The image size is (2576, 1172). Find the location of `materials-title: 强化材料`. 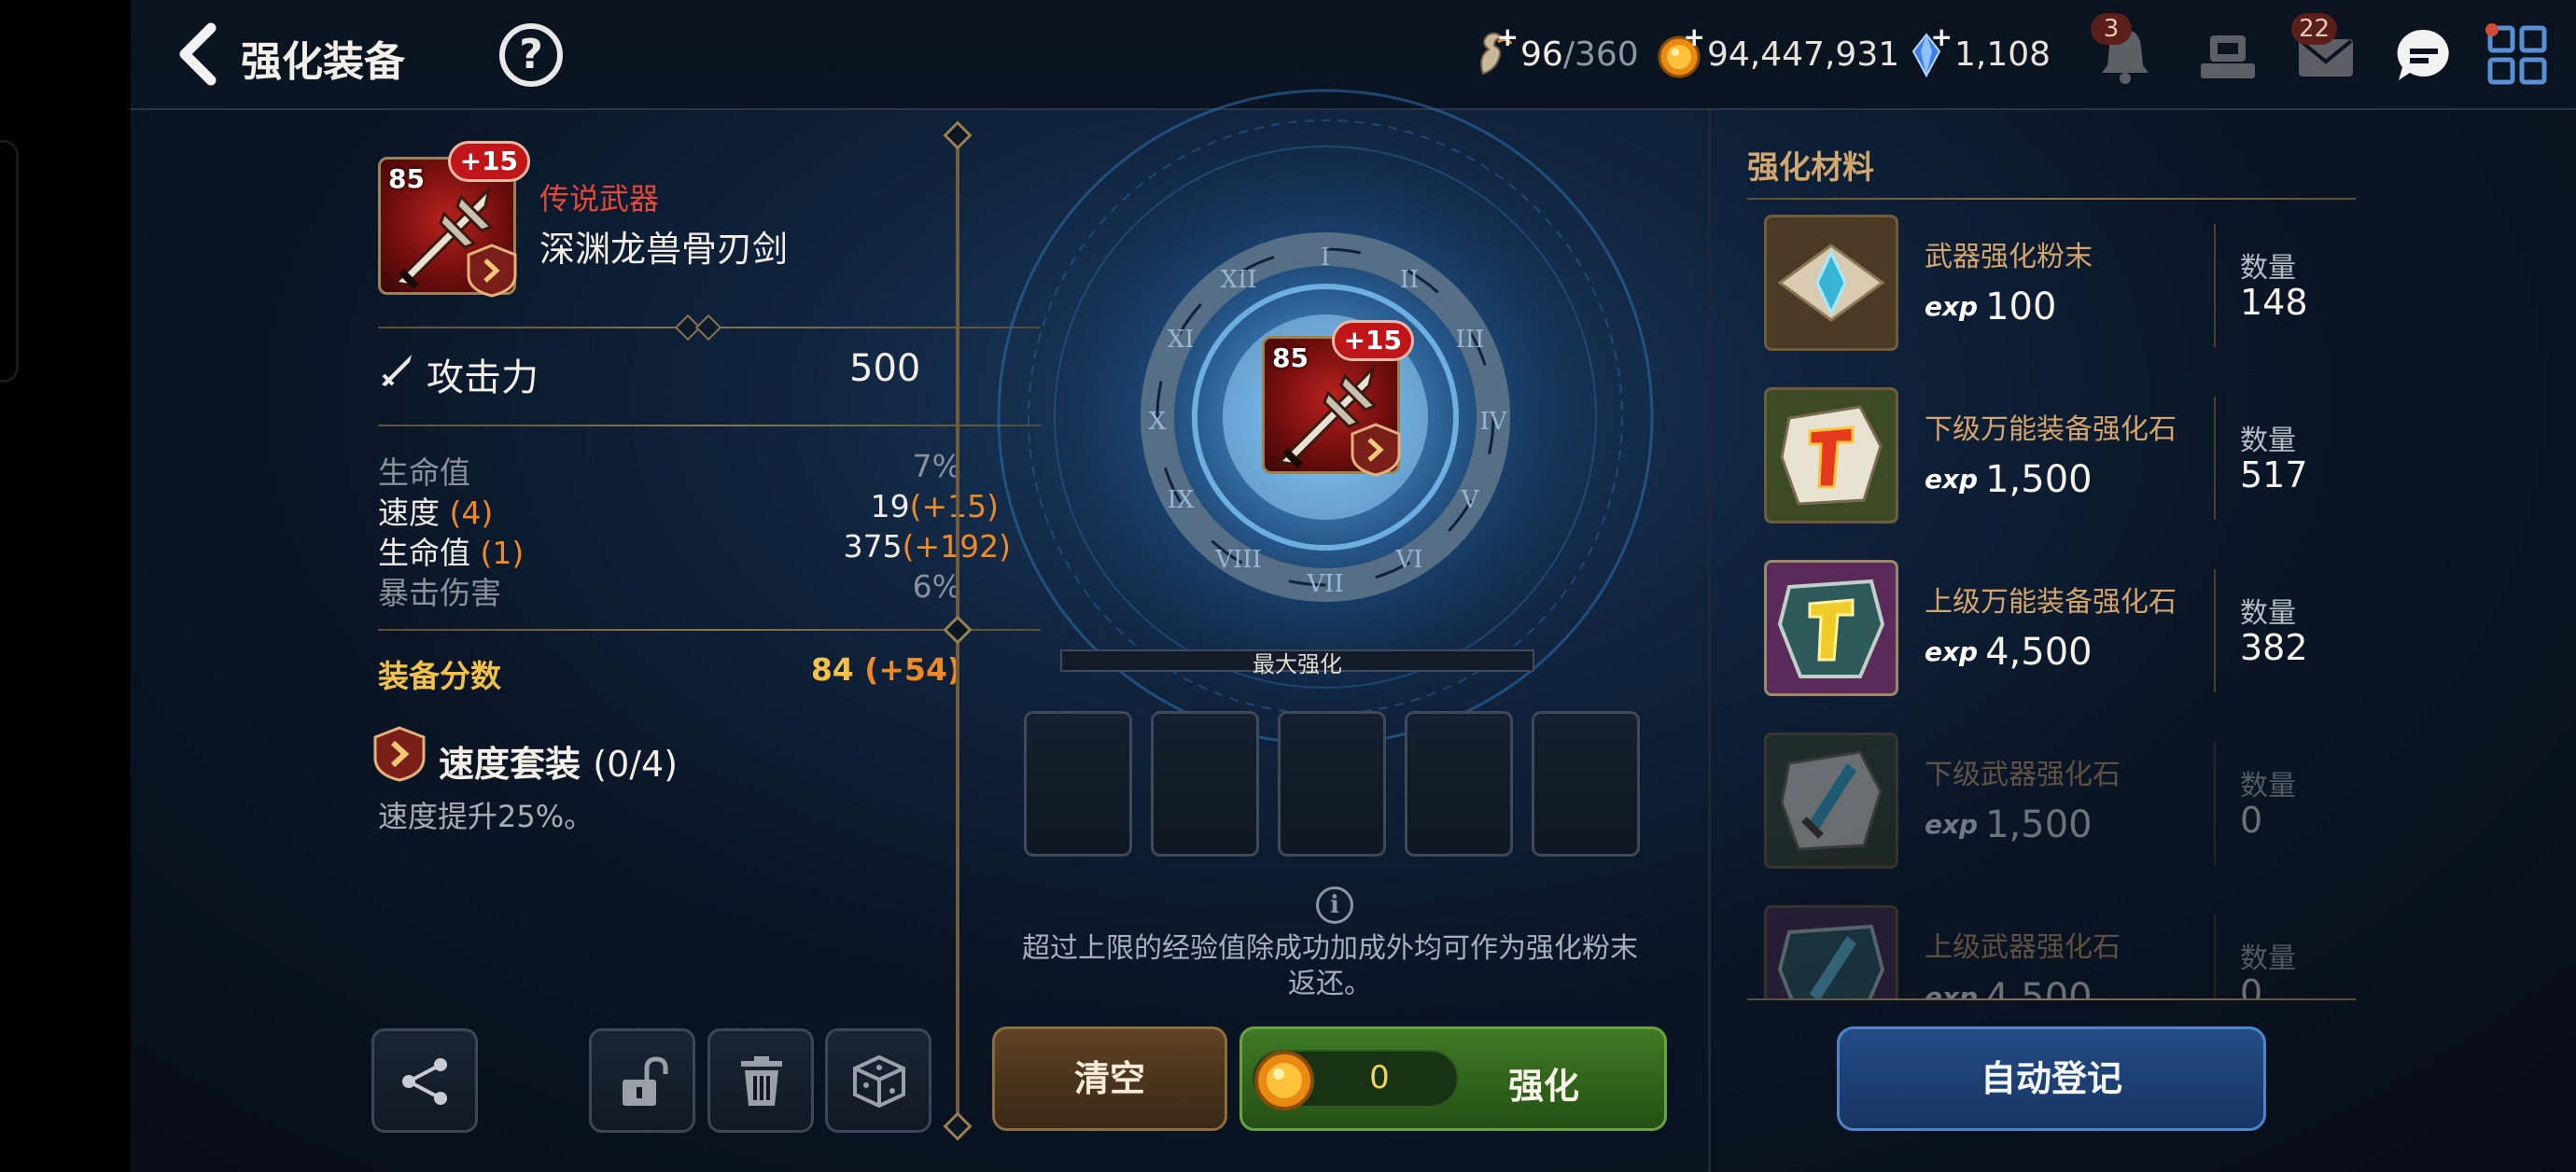

materials-title: 强化材料 is located at coordinates (1810, 168).